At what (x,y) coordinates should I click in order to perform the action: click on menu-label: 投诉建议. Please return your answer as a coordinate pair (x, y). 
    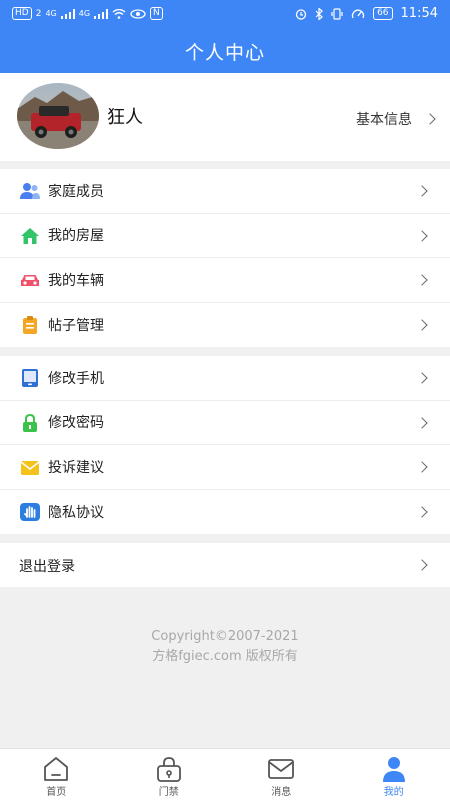
    Looking at the image, I should click on (76, 467).